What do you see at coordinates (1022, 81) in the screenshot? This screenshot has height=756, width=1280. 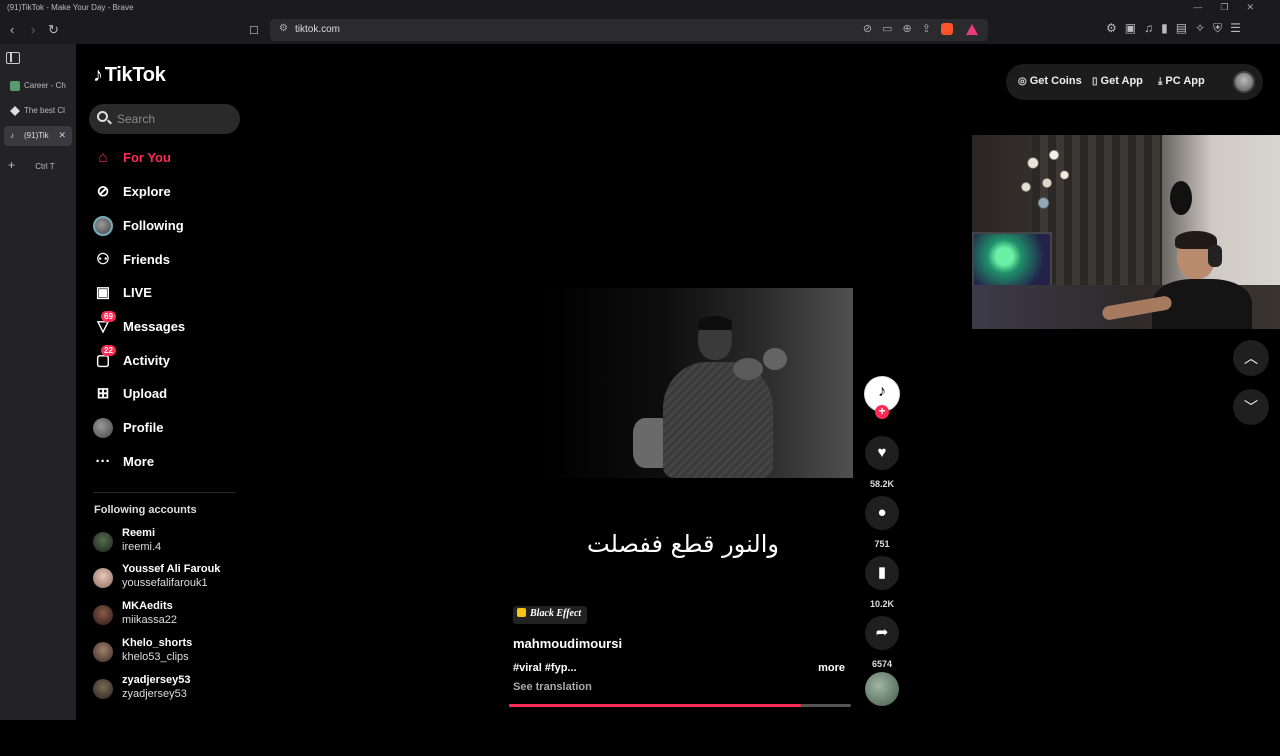 I see `coin-icon: ◎` at bounding box center [1022, 81].